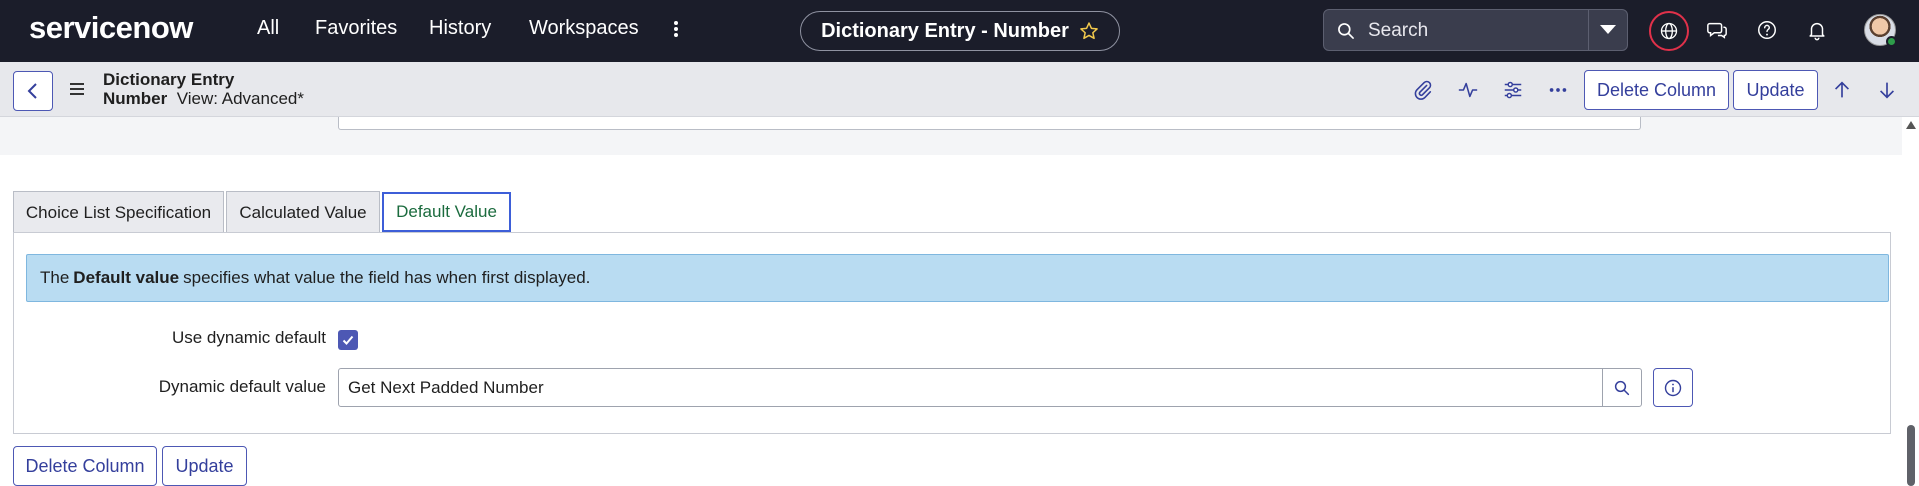 The image size is (1919, 486). I want to click on scrollbar-thumb, so click(1911, 455).